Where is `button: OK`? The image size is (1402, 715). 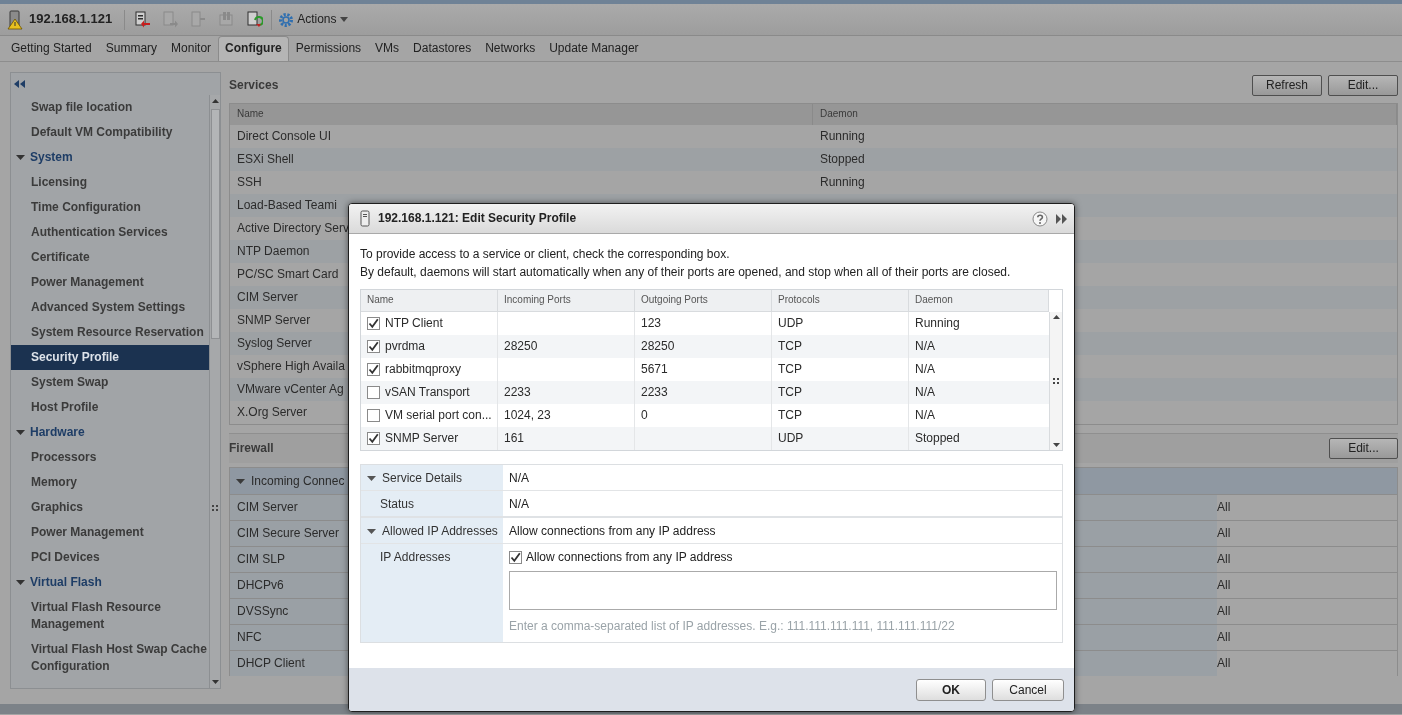 button: OK is located at coordinates (951, 689).